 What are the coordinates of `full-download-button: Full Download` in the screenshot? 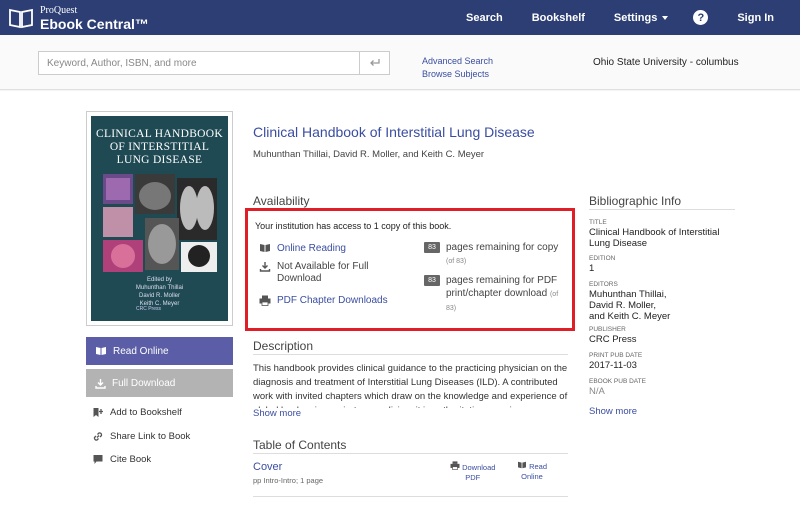 It's located at (159, 383).